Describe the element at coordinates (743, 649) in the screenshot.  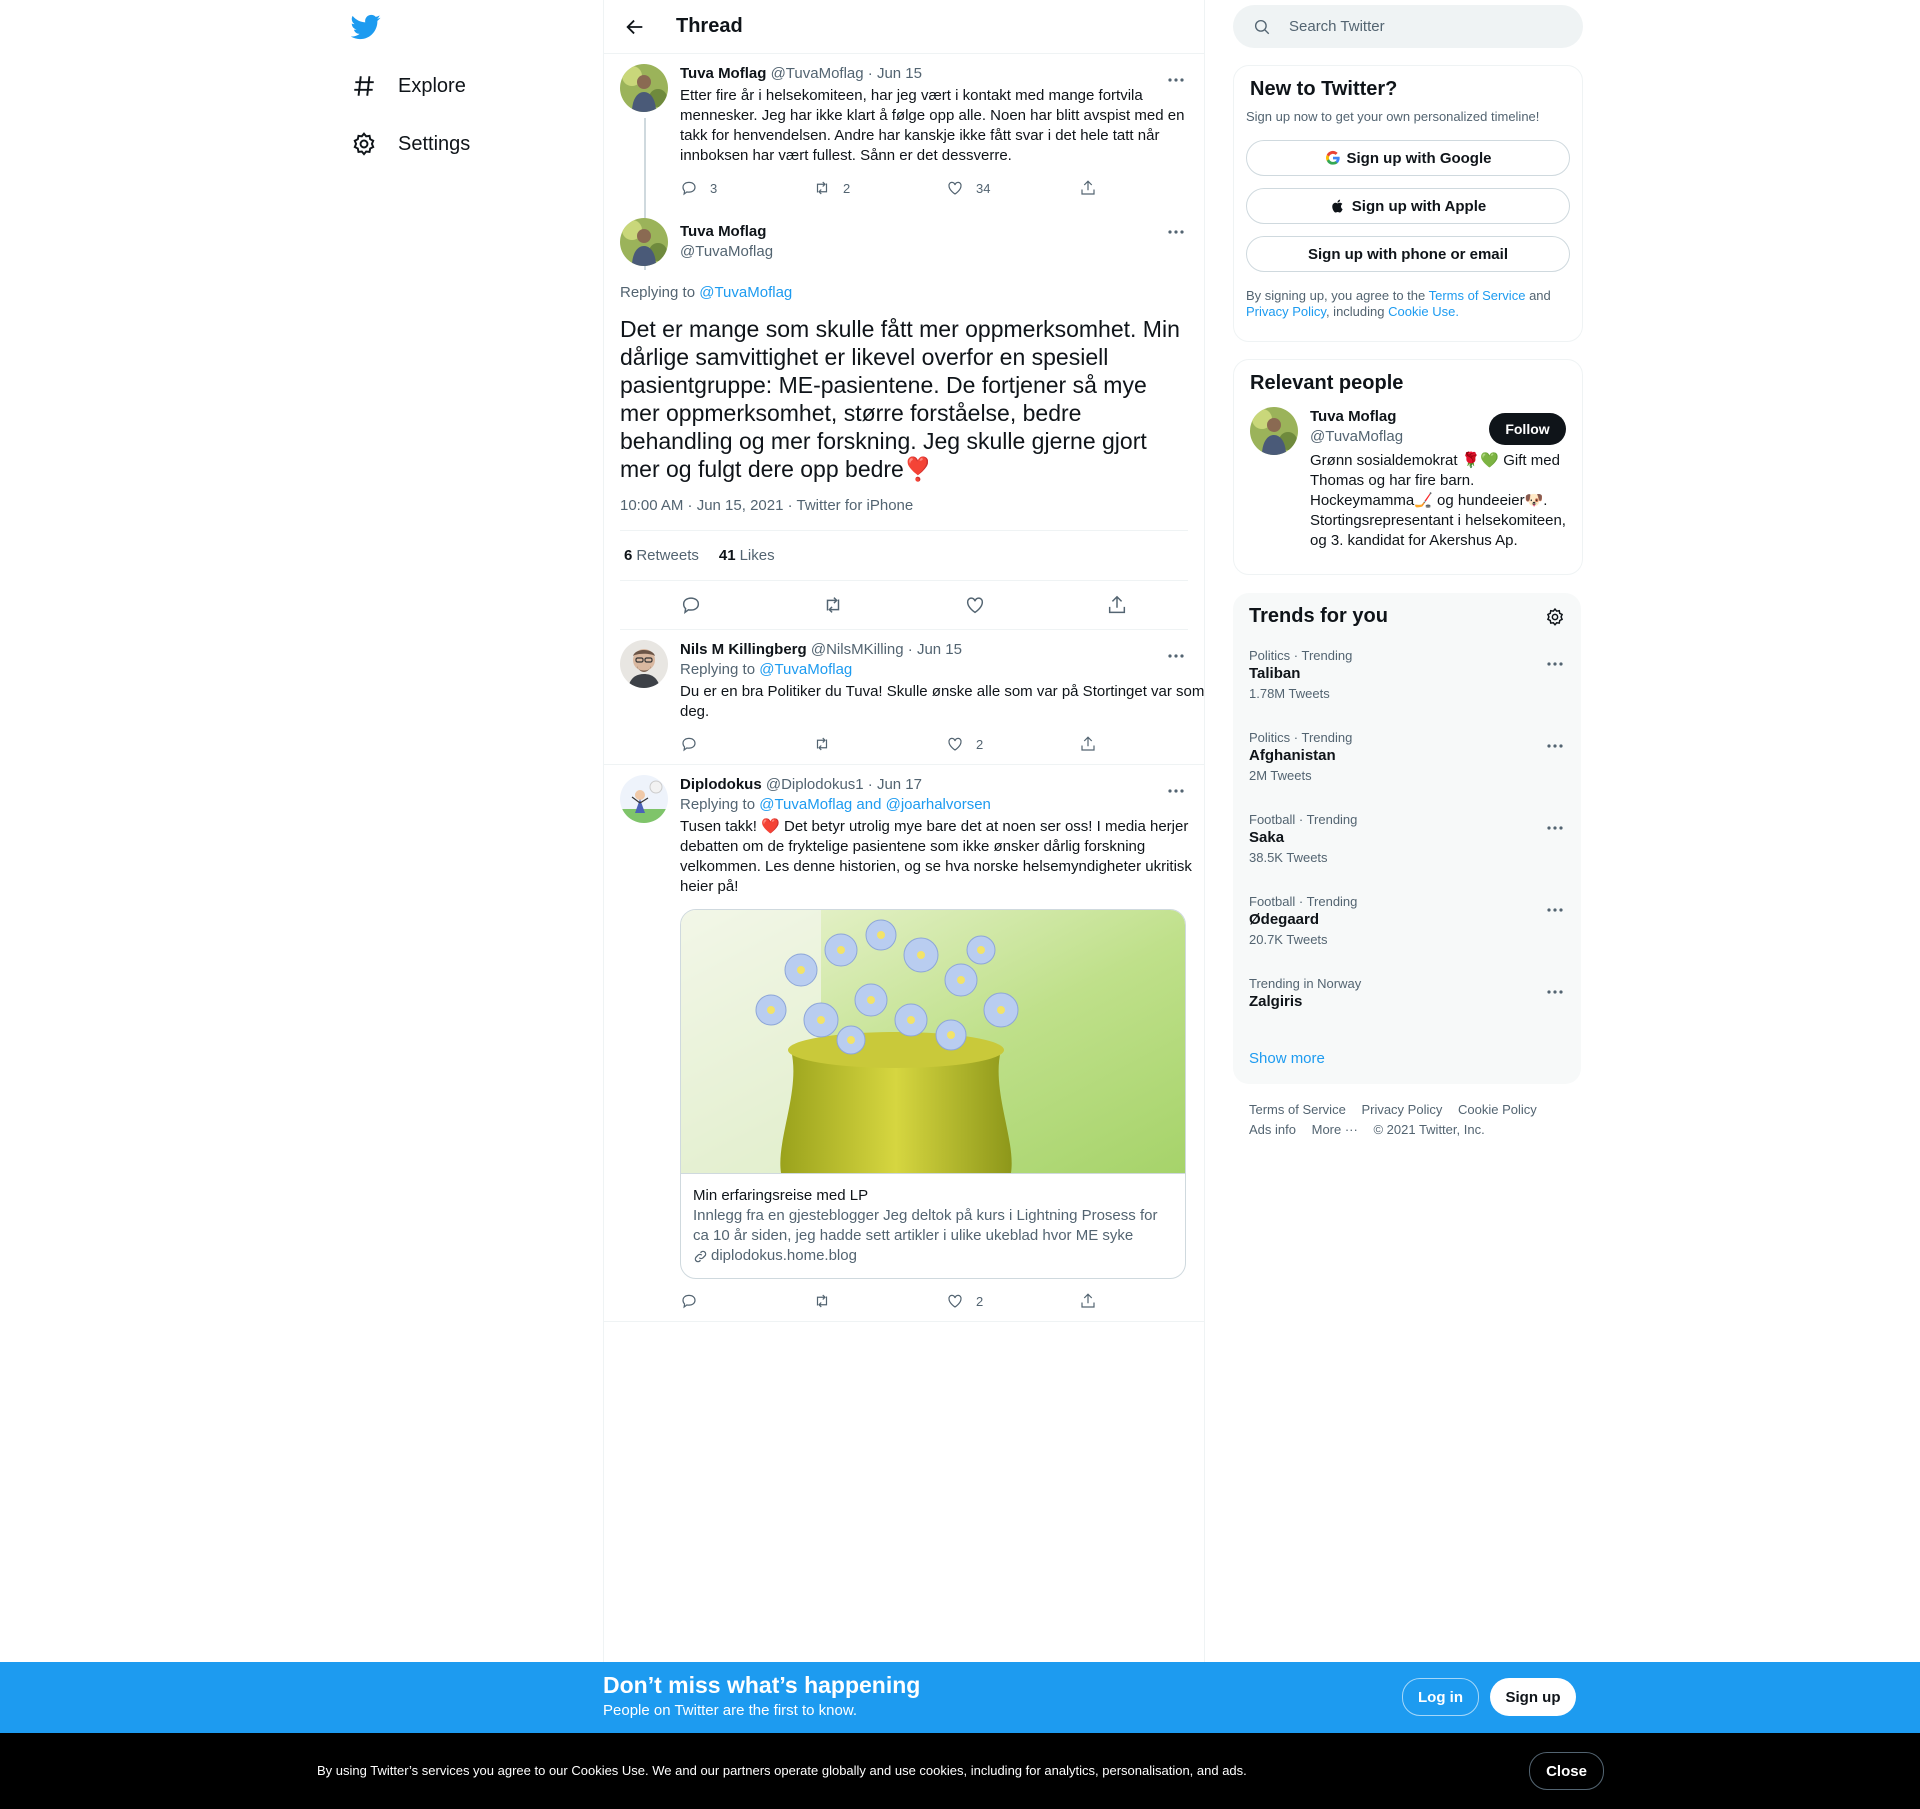
I see `author-name: Nils M Killingberg` at that location.